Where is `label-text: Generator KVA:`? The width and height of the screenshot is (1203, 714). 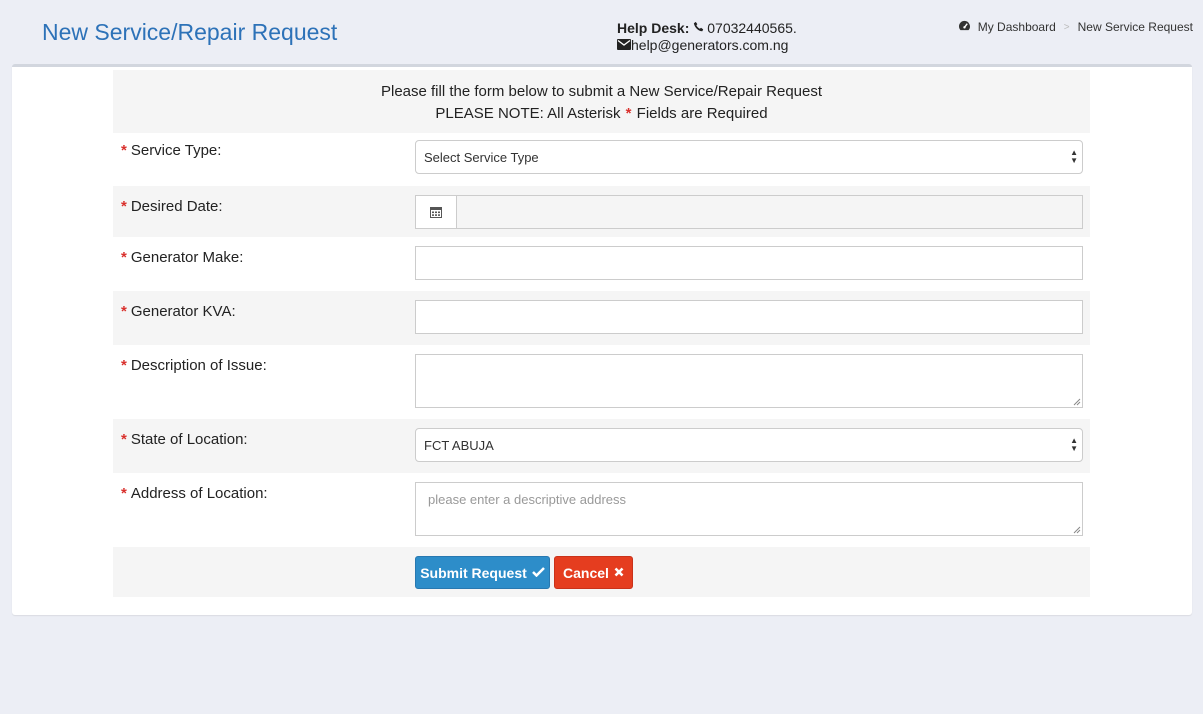 label-text: Generator KVA: is located at coordinates (183, 311).